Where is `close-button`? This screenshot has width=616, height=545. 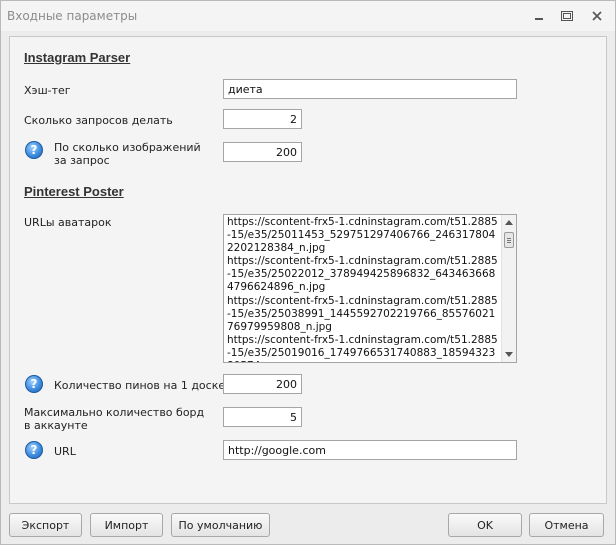 close-button is located at coordinates (597, 16).